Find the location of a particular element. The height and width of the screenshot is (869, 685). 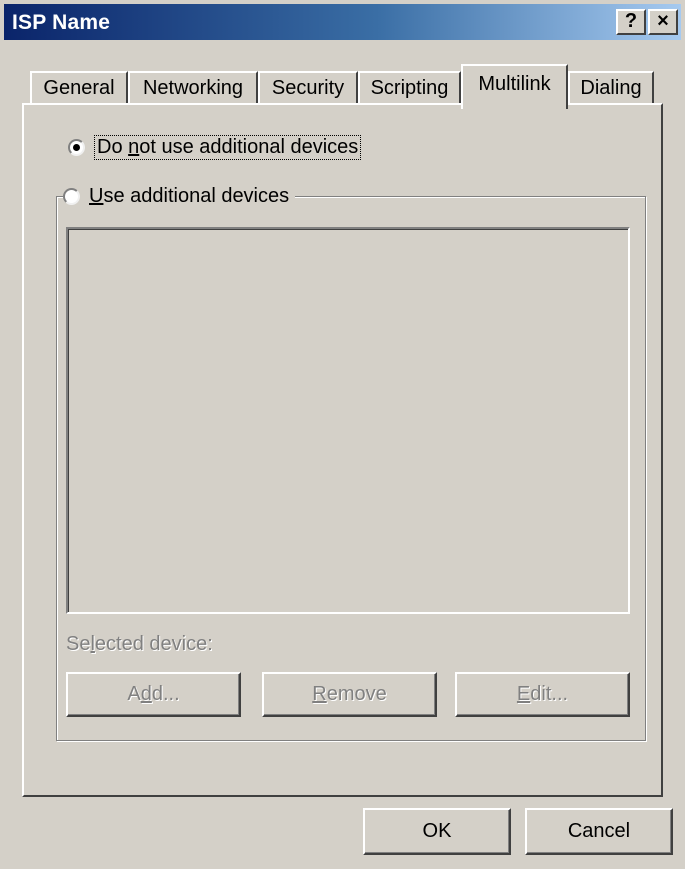

tab-label: Dialing is located at coordinates (611, 88).